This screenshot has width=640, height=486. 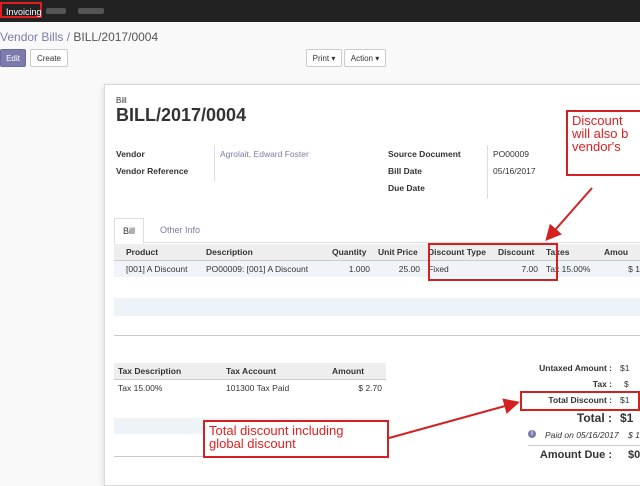 What do you see at coordinates (180, 230) in the screenshot?
I see `tab-other-info: Other Info` at bounding box center [180, 230].